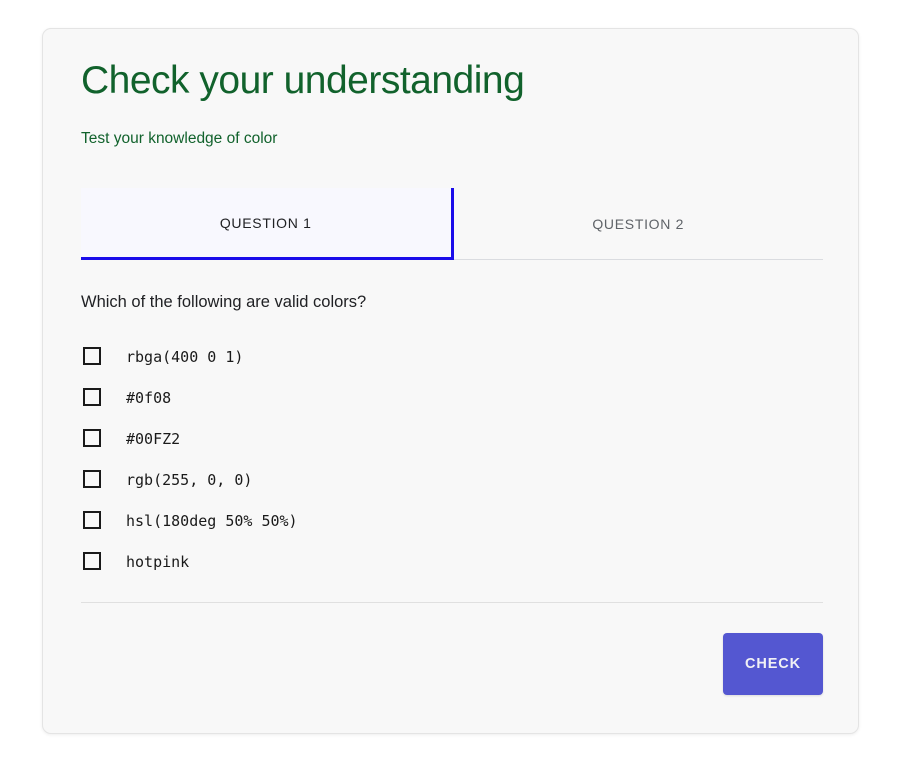 Image resolution: width=900 pixels, height=769 pixels. What do you see at coordinates (158, 562) in the screenshot?
I see `option-label: hotpink` at bounding box center [158, 562].